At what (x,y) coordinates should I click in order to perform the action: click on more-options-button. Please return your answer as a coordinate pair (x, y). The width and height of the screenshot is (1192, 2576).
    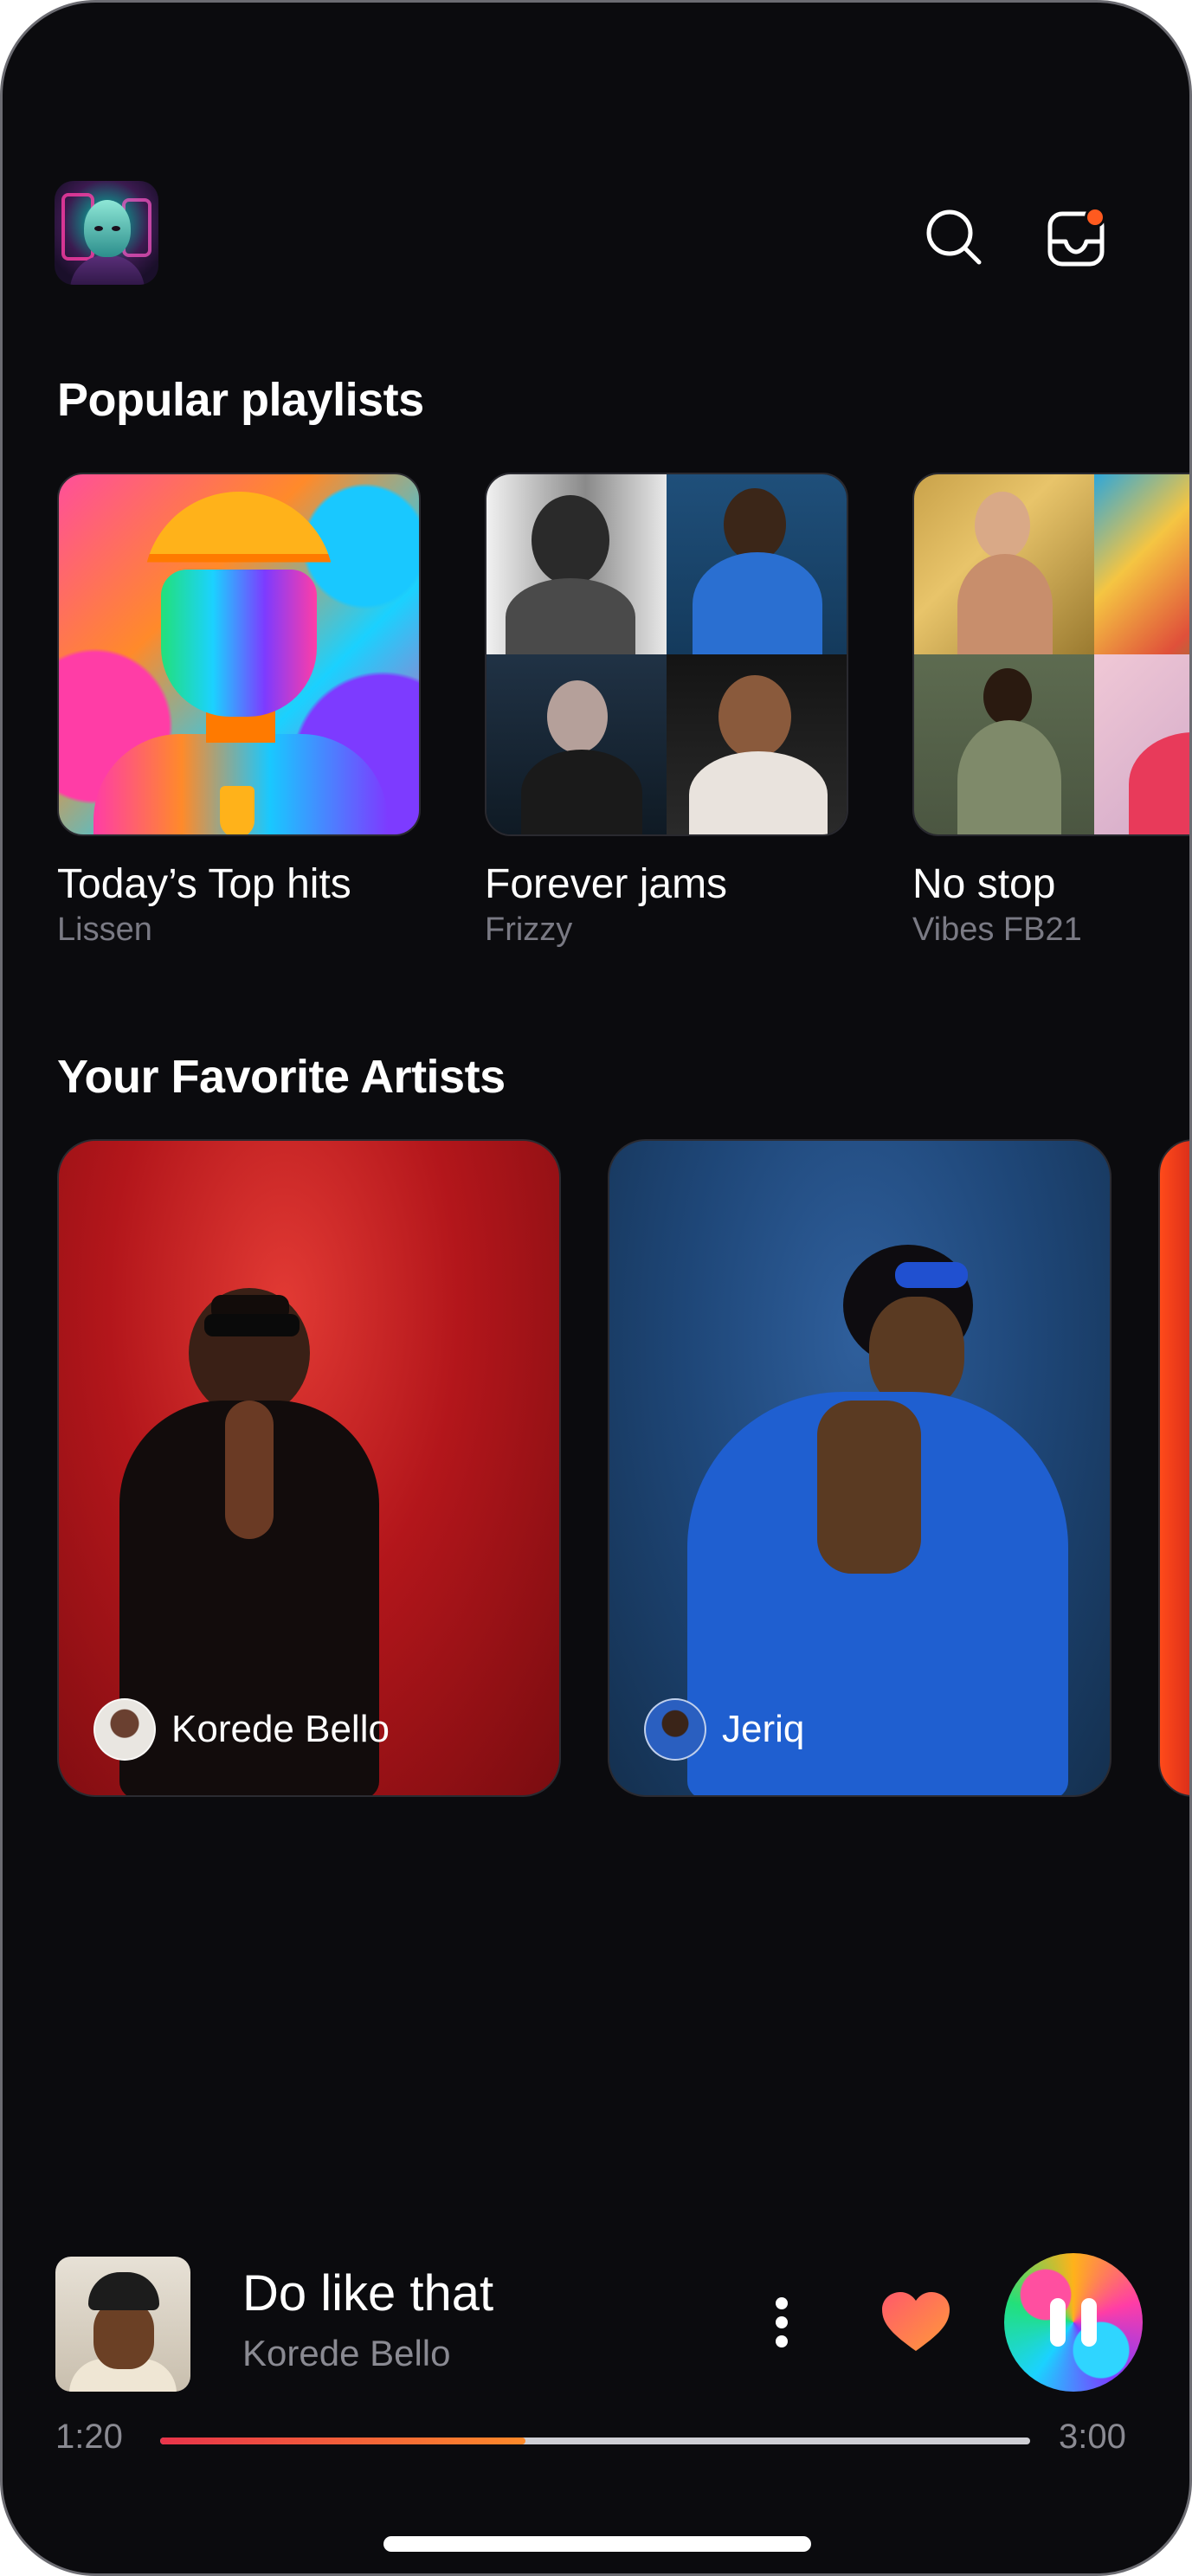
    Looking at the image, I should click on (781, 2322).